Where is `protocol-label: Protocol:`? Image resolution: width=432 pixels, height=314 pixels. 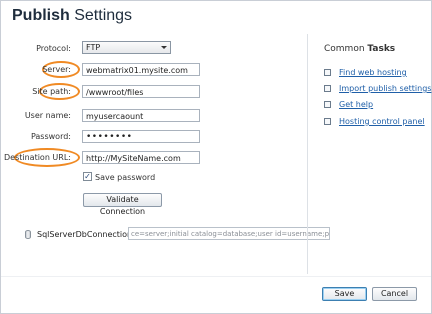 protocol-label: Protocol: is located at coordinates (53, 48).